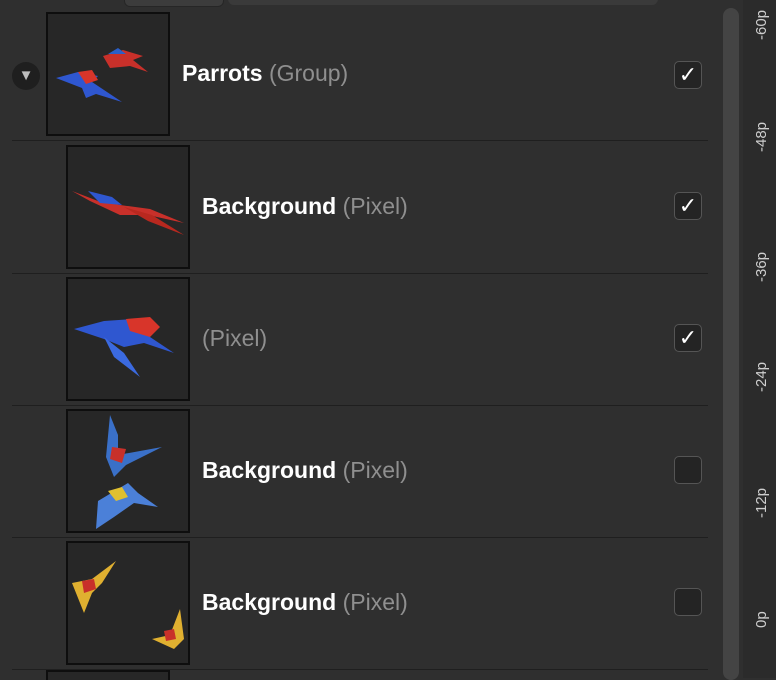 The width and height of the screenshot is (776, 680). I want to click on layer-thumbnail-partial, so click(108, 675).